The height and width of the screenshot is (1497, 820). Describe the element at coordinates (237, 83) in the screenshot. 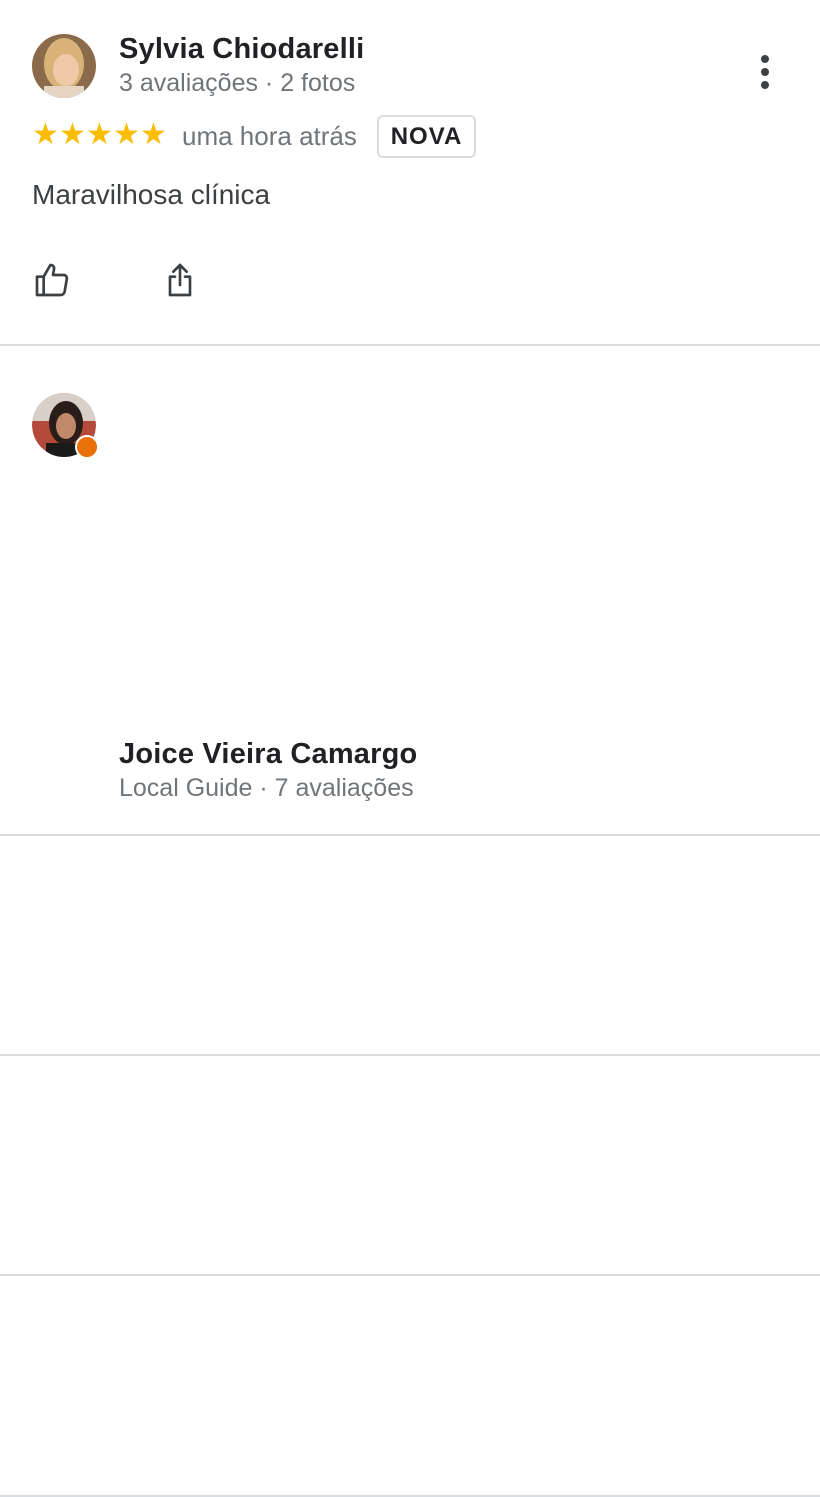

I see `reviewer-stats: 3 avaliações · 2 fotos` at that location.